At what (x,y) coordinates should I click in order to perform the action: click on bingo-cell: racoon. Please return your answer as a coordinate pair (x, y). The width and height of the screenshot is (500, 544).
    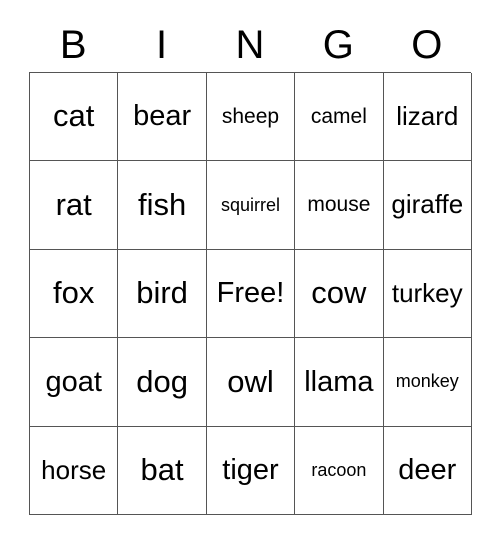
    Looking at the image, I should click on (339, 470).